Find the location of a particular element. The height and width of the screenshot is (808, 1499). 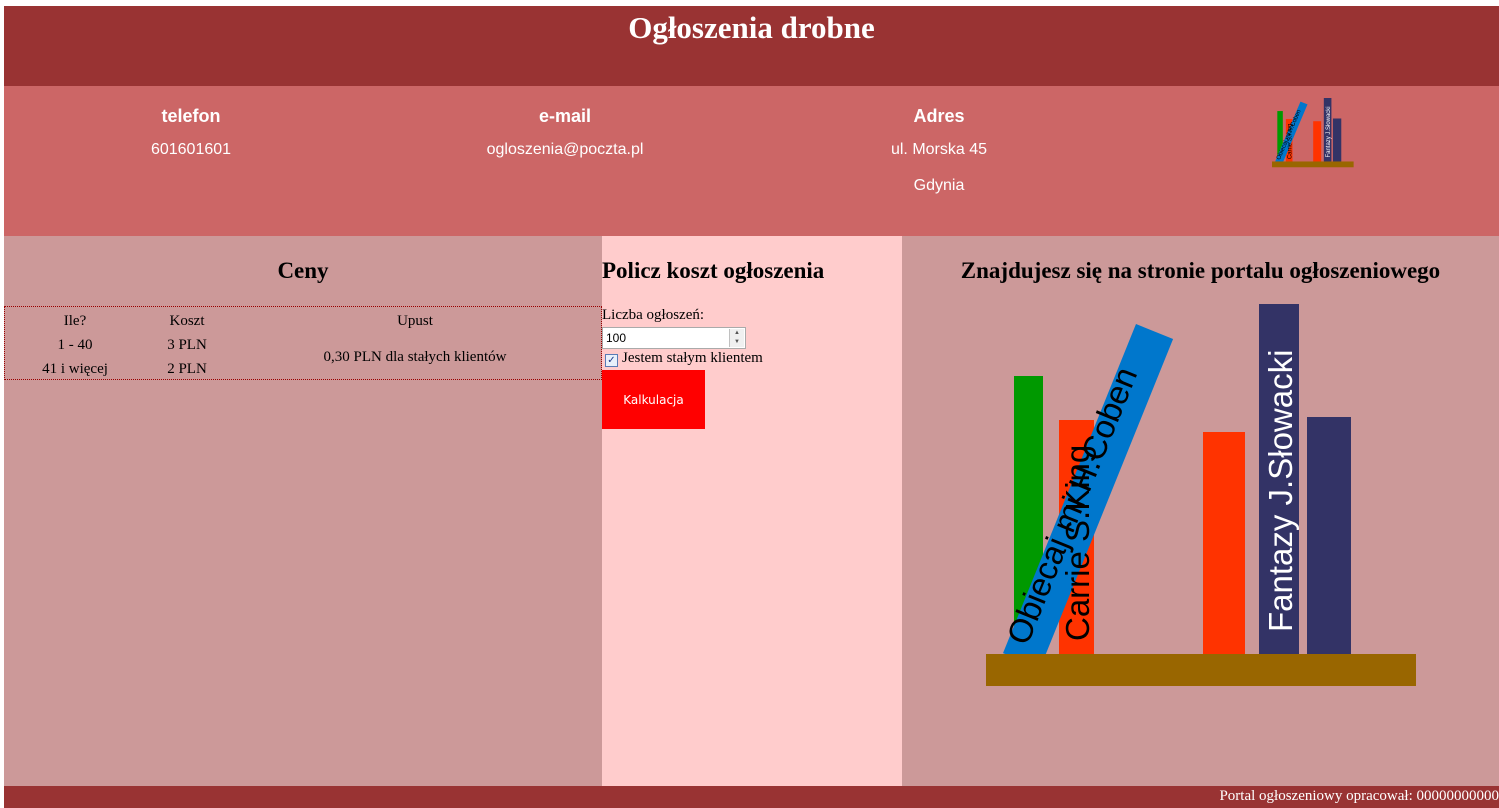

col-header-discount: Upust is located at coordinates (415, 321).